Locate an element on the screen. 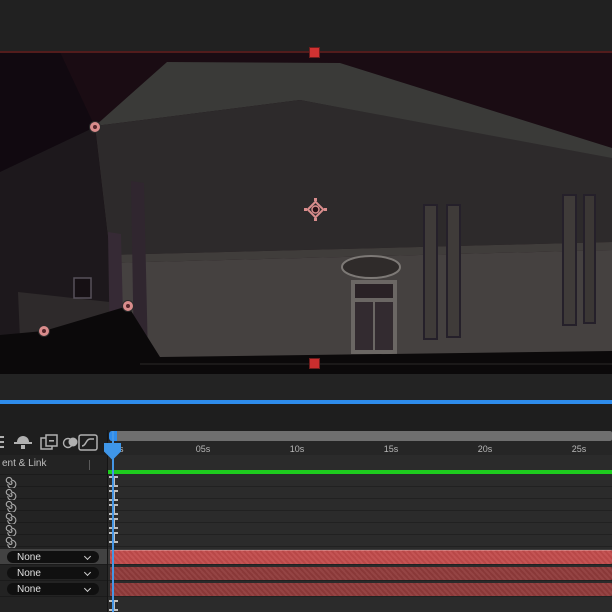 This screenshot has width=612, height=612. clipped-list-icon is located at coordinates (3, 442).